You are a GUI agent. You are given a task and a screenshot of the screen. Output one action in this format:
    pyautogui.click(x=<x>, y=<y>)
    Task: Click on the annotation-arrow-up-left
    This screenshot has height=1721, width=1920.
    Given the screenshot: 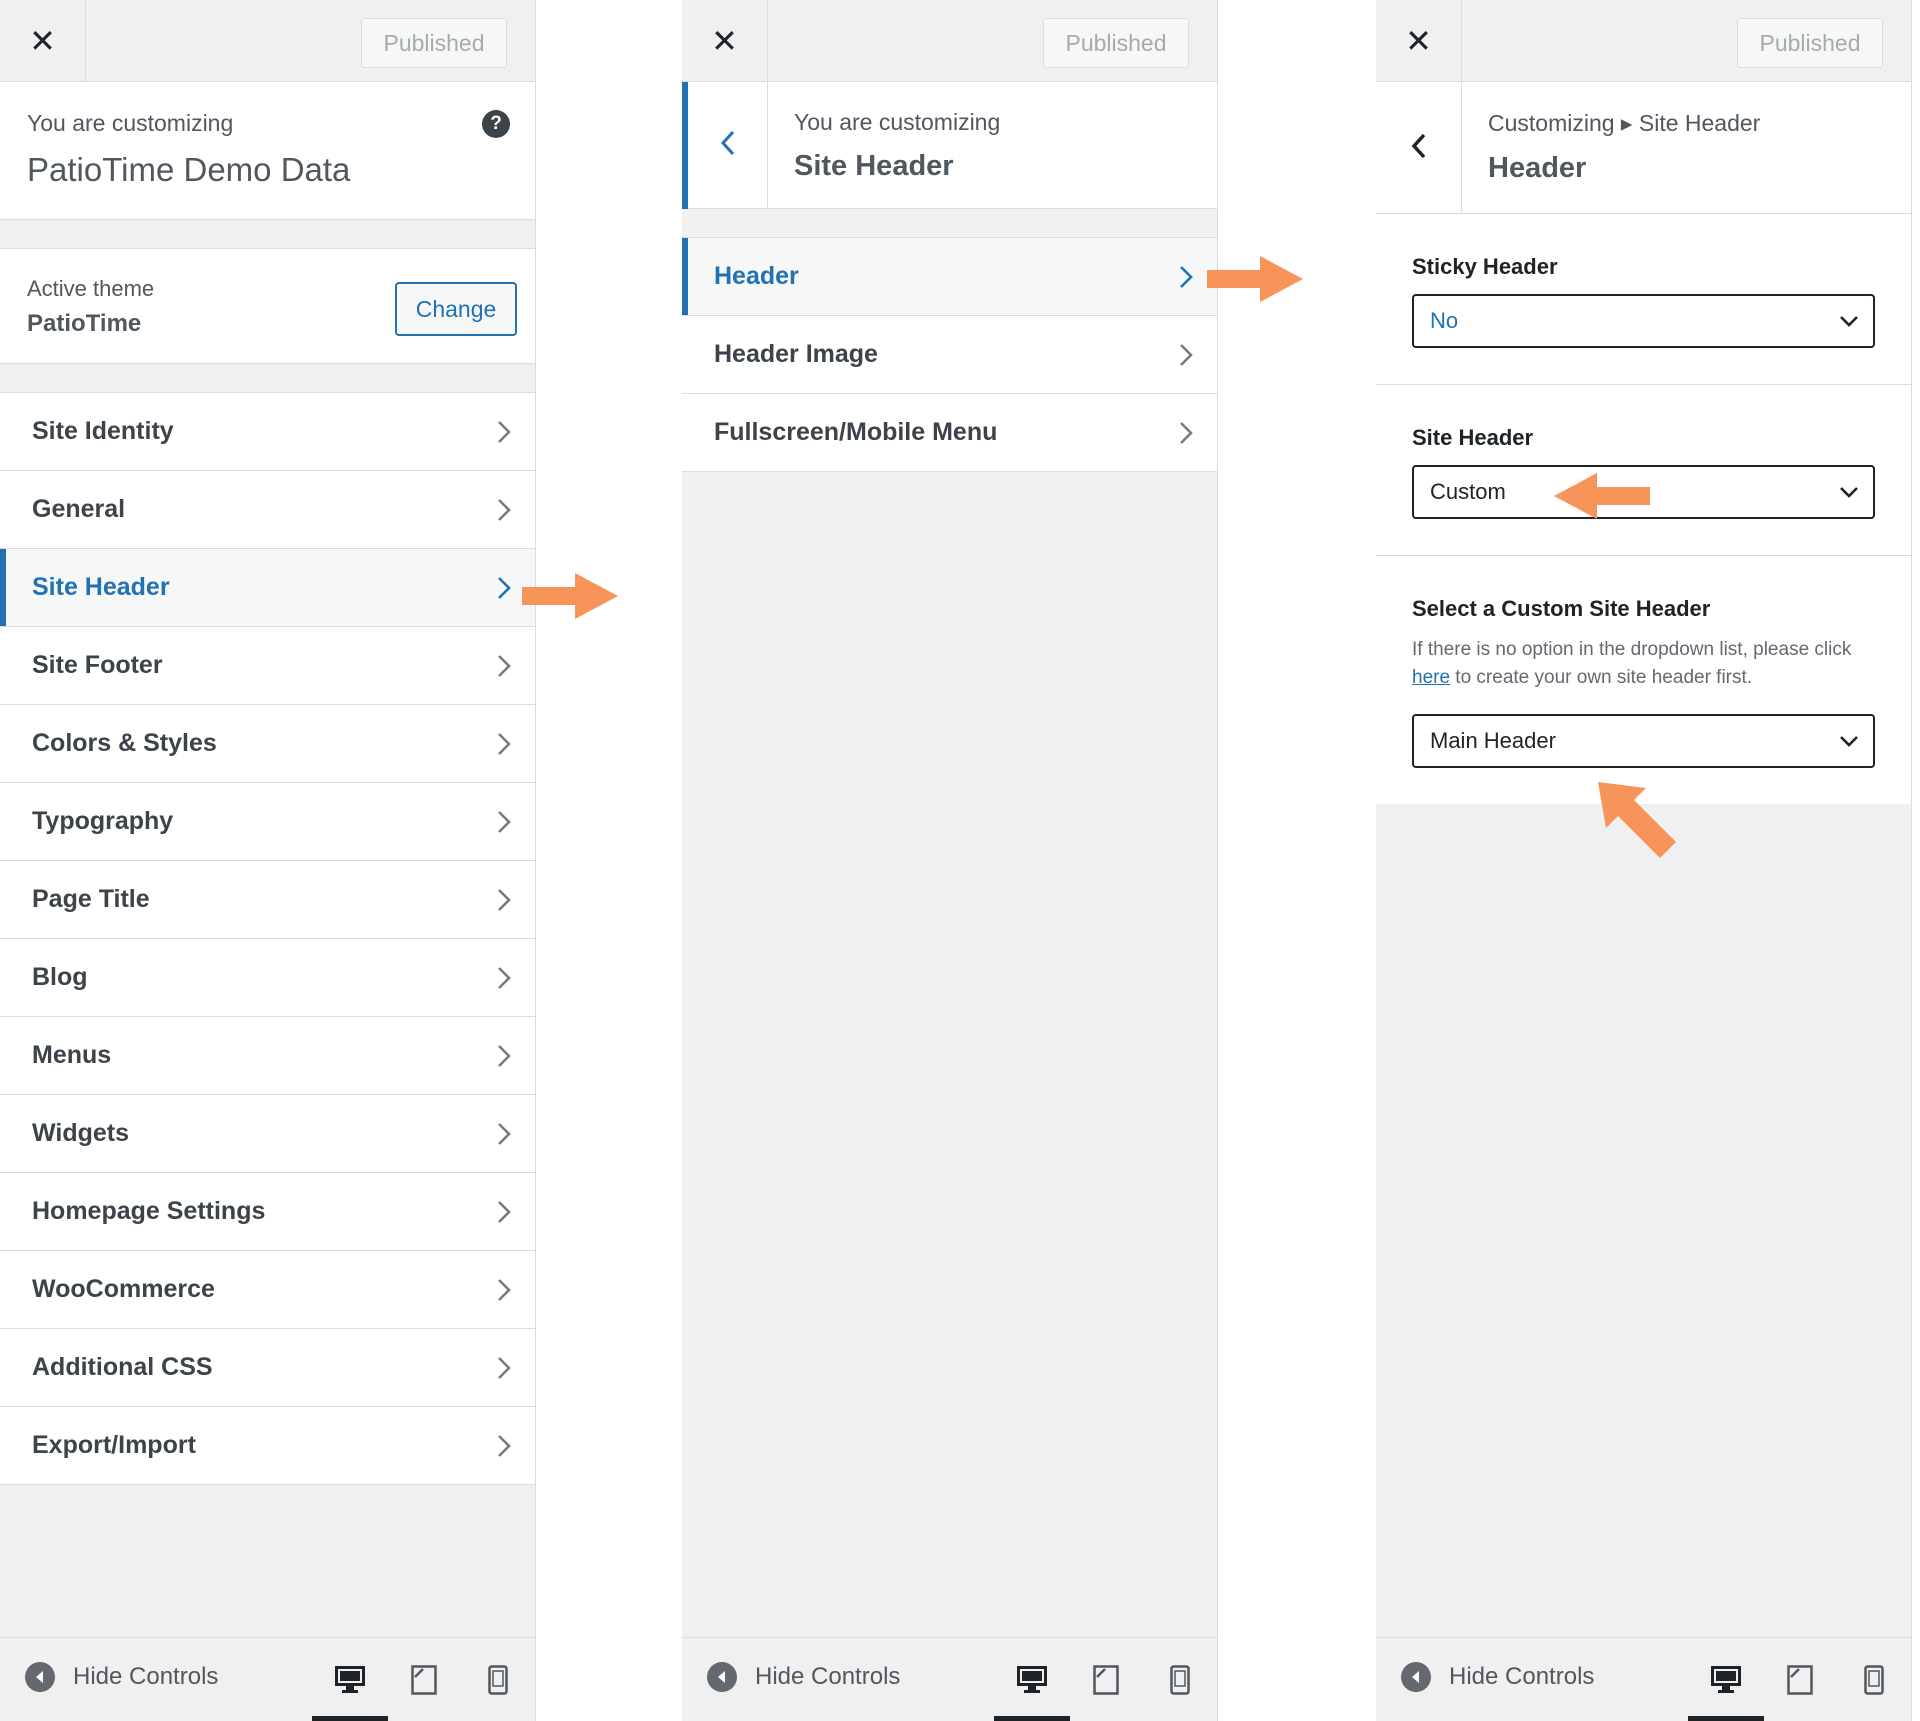 What is the action you would take?
    pyautogui.click(x=1637, y=820)
    